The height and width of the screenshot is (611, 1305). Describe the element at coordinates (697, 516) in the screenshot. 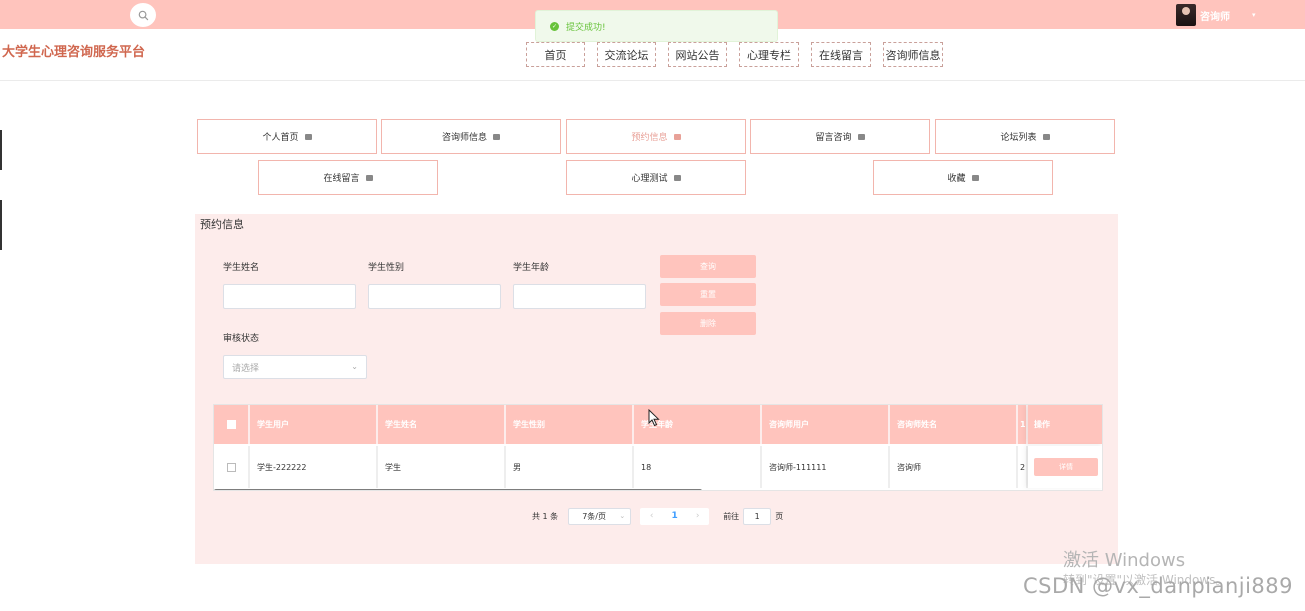

I see `next-page-button: ›` at that location.